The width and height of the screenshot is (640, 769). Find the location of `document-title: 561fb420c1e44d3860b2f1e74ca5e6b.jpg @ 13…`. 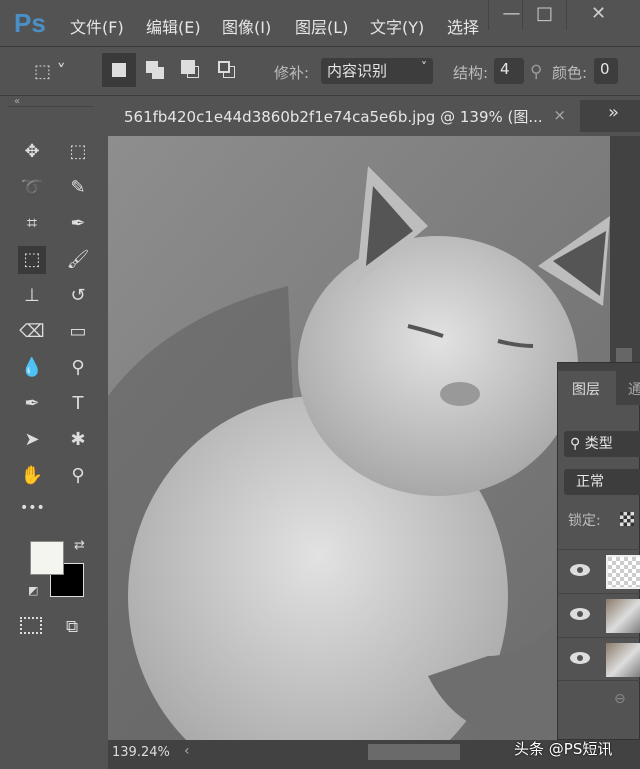

document-title: 561fb420c1e44d3860b2f1e74ca5e6b.jpg @ 13… is located at coordinates (333, 117).